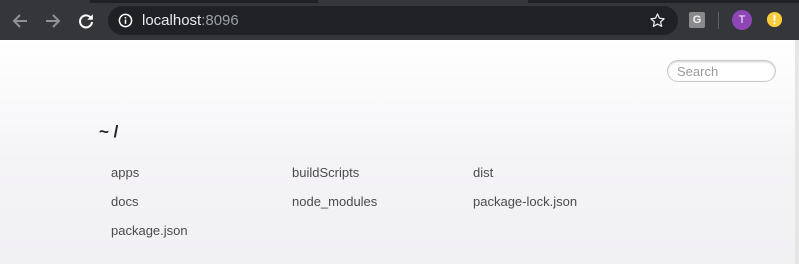 This screenshot has height=264, width=799. What do you see at coordinates (124, 201) in the screenshot?
I see `file-link-docs: docs` at bounding box center [124, 201].